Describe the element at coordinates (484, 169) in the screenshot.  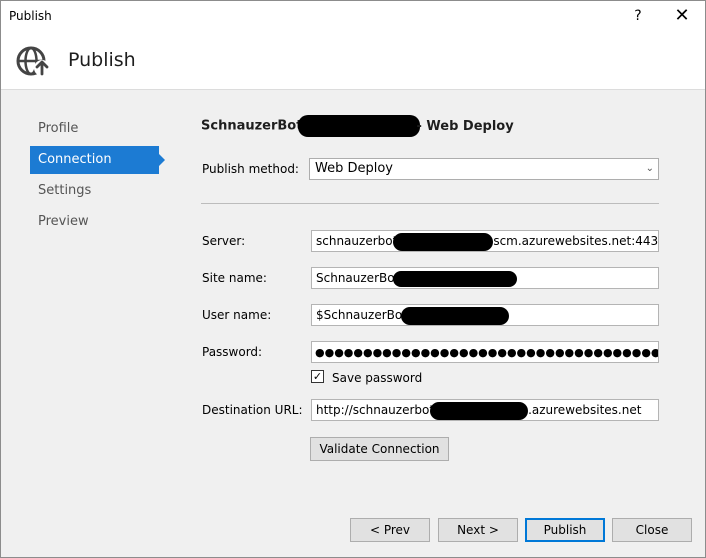
I see `publish-method-select: Web Deploy ⌄` at that location.